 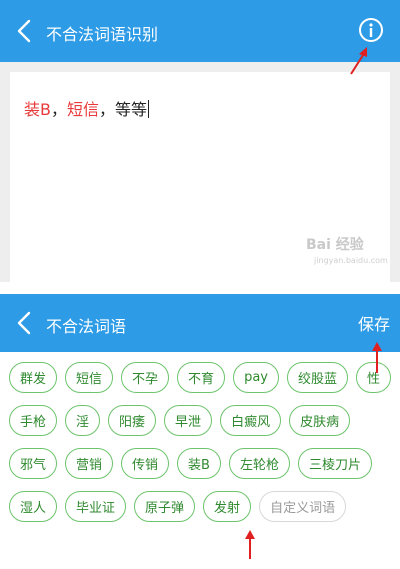 I want to click on word-chip: 不孕, so click(x=145, y=377).